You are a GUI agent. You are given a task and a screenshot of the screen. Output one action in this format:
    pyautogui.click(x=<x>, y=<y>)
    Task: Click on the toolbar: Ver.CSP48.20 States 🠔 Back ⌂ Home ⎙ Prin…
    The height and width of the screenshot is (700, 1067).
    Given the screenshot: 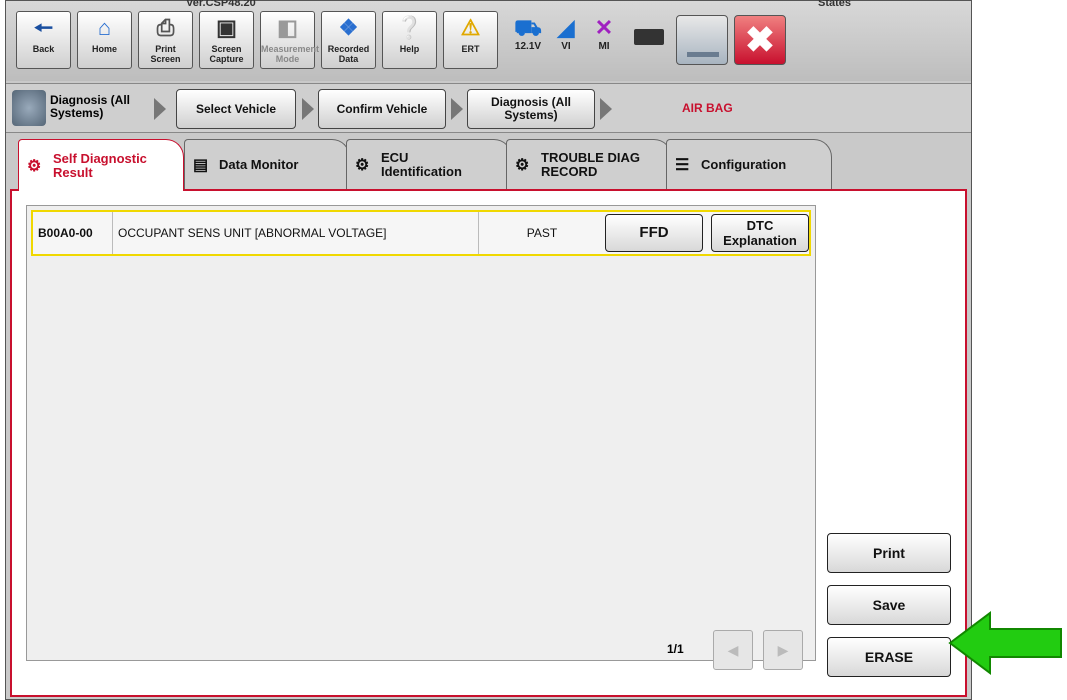 What is the action you would take?
    pyautogui.click(x=488, y=40)
    